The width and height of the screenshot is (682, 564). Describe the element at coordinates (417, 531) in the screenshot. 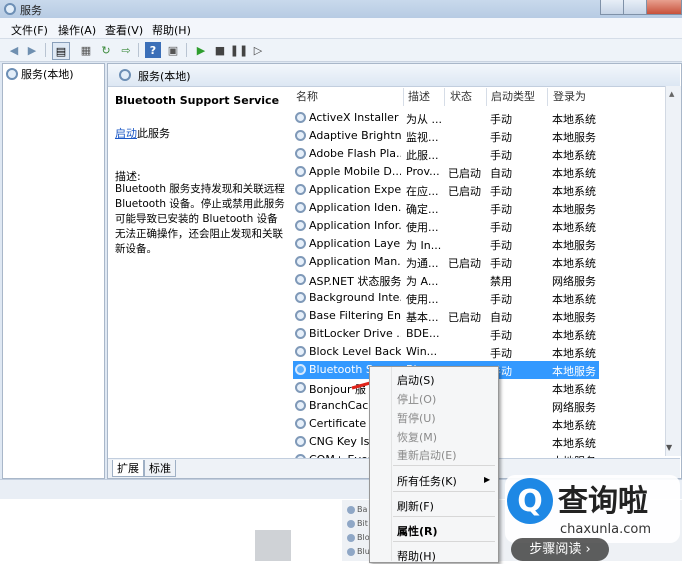

I see `context-menu-properties: 属性(R)` at that location.